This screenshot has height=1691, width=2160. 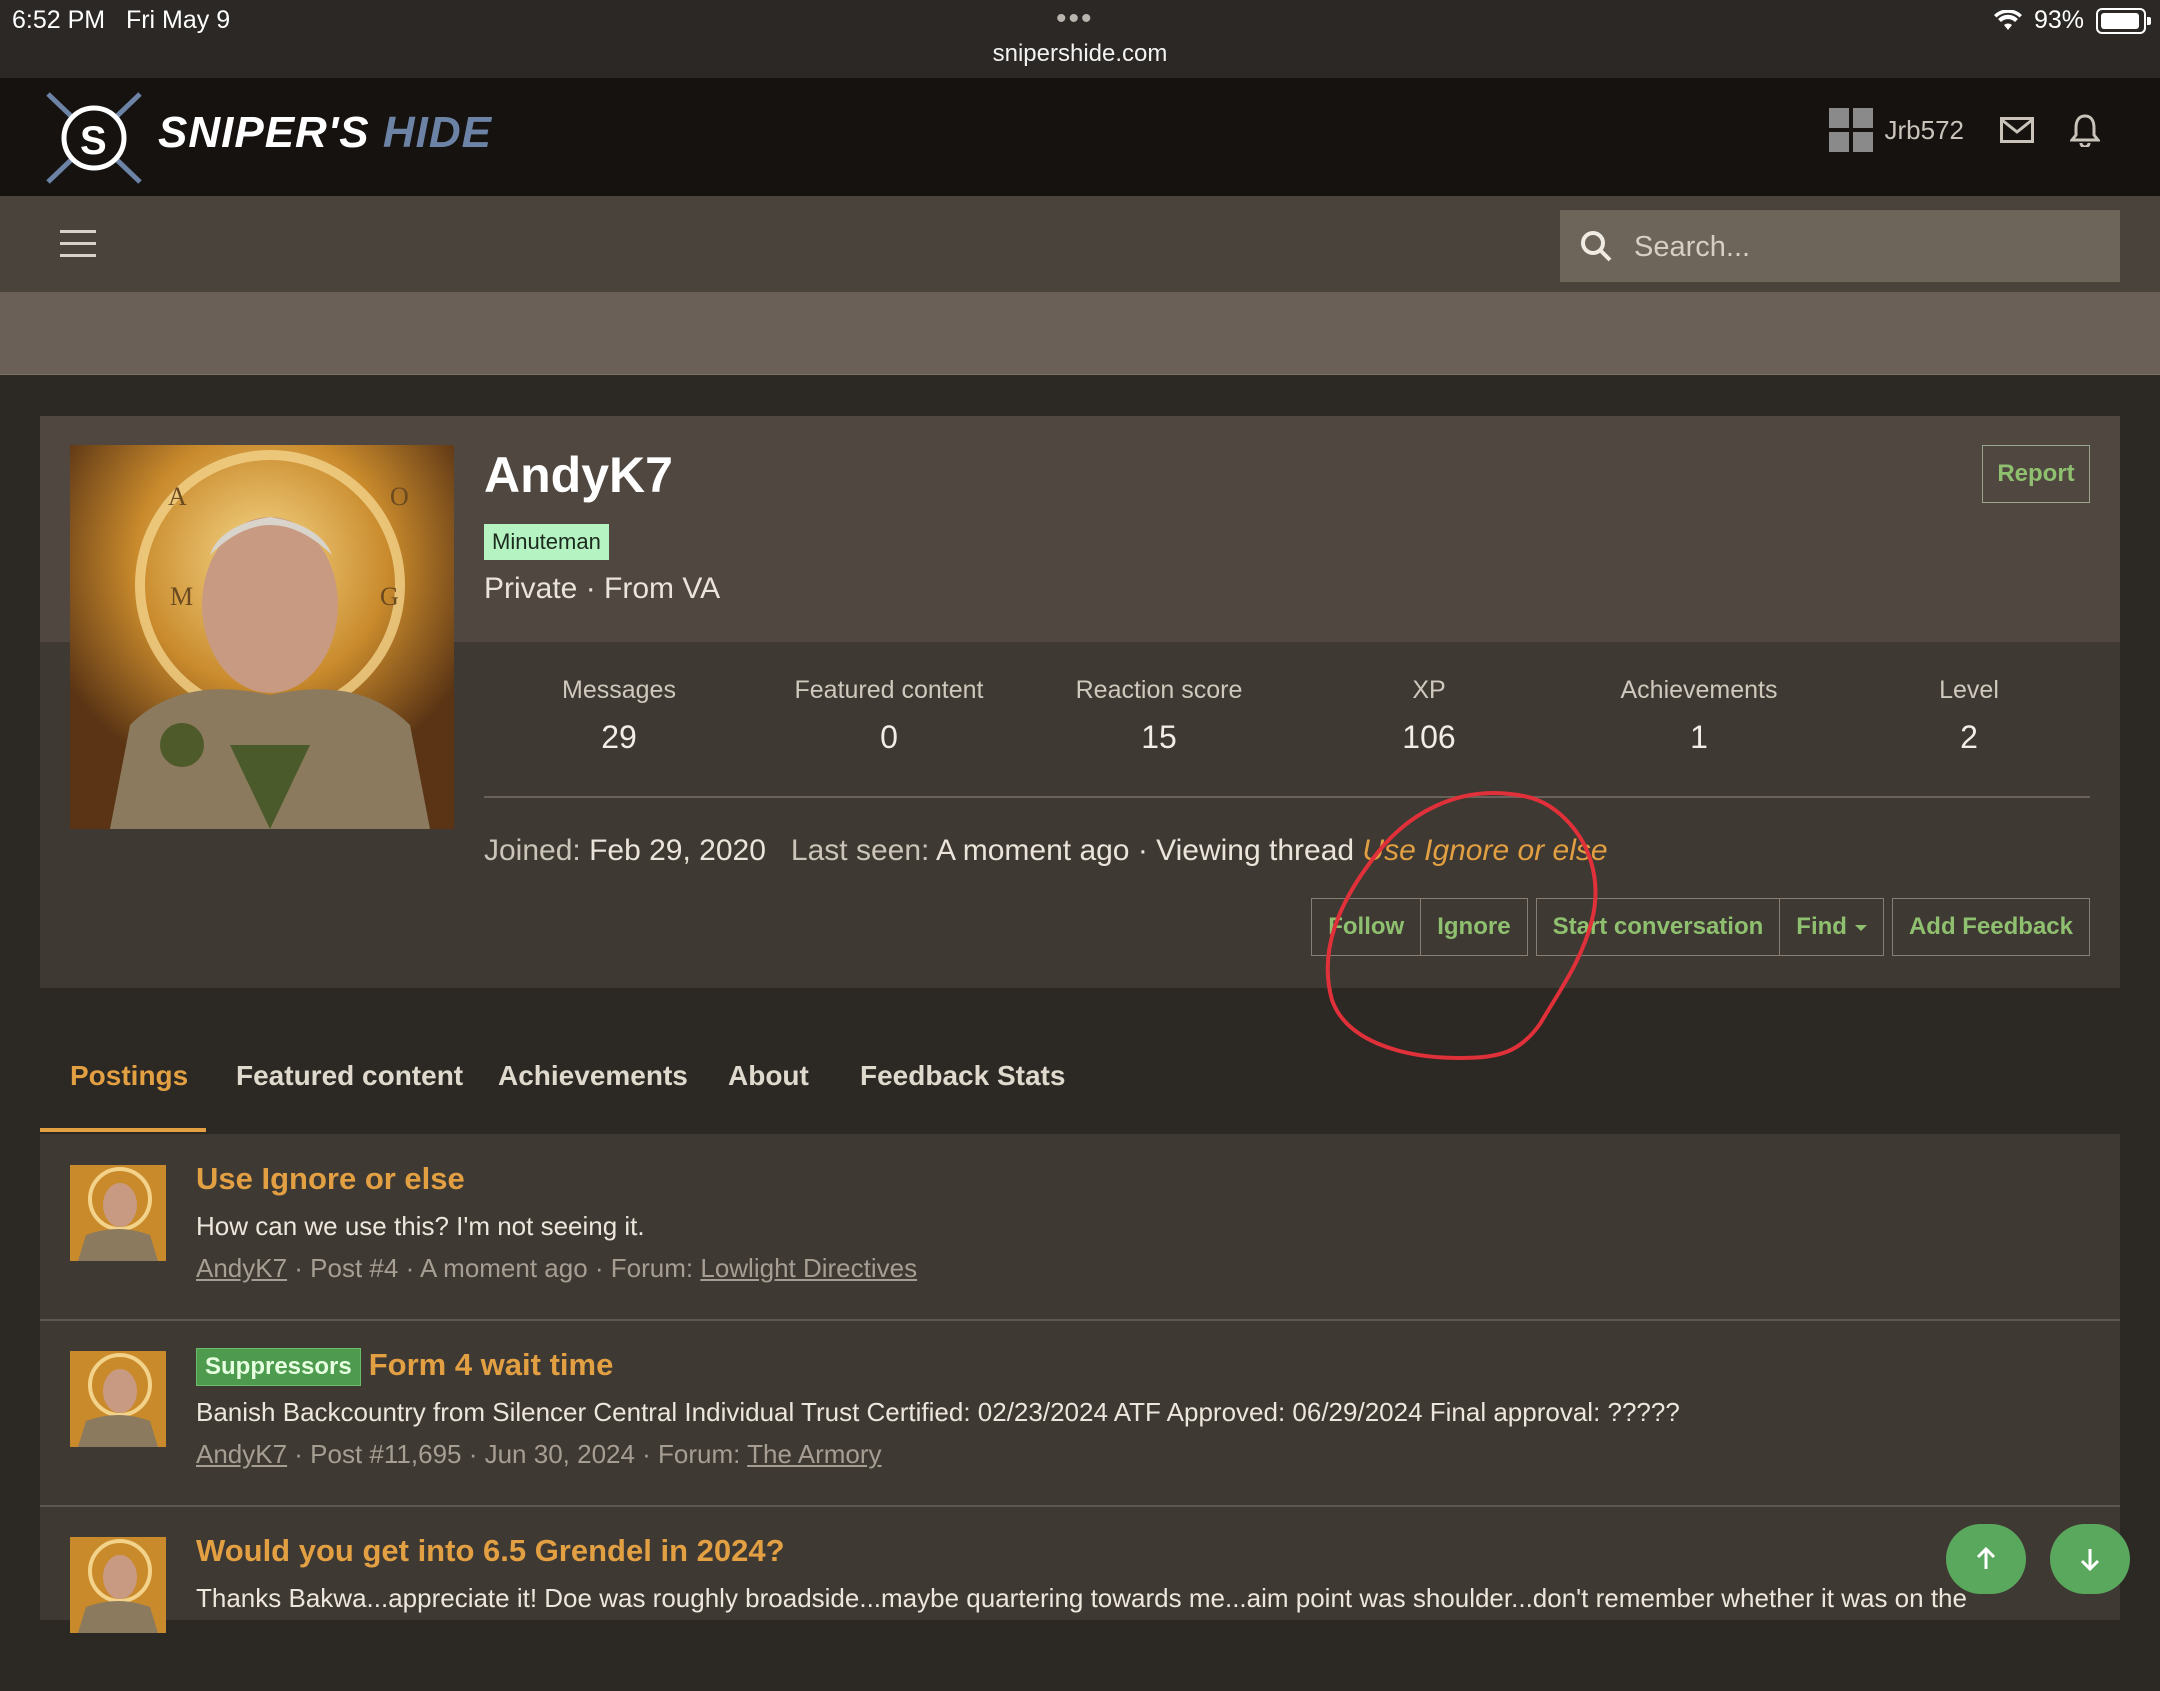 I want to click on tab-achievements: Achievements, so click(x=593, y=1076).